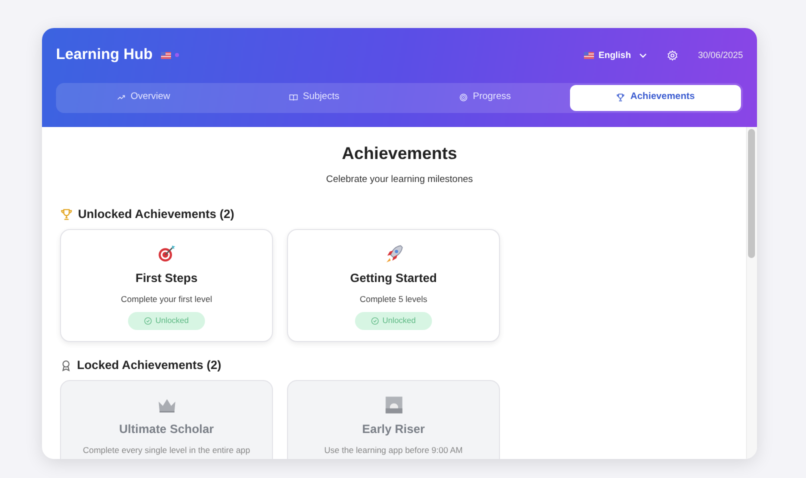 This screenshot has height=478, width=806. What do you see at coordinates (393, 450) in the screenshot?
I see `achievement-description: Use the learning app before 9:00 AM` at bounding box center [393, 450].